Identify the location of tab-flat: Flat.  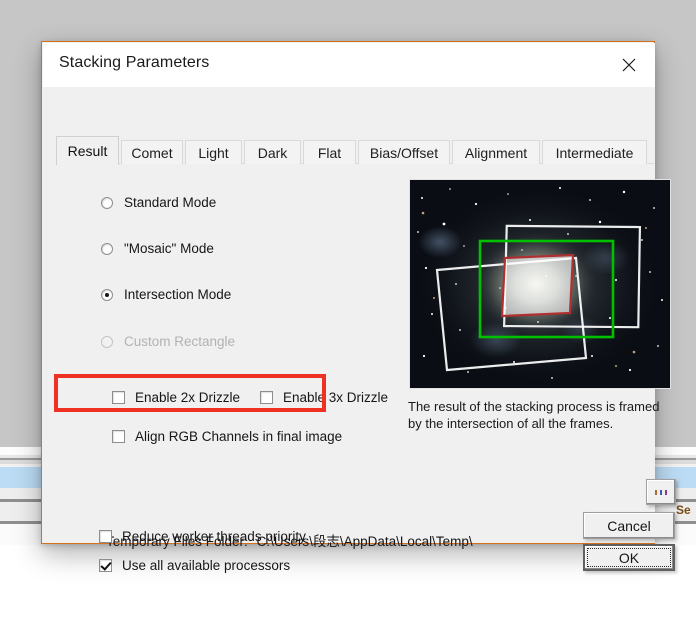
(329, 152).